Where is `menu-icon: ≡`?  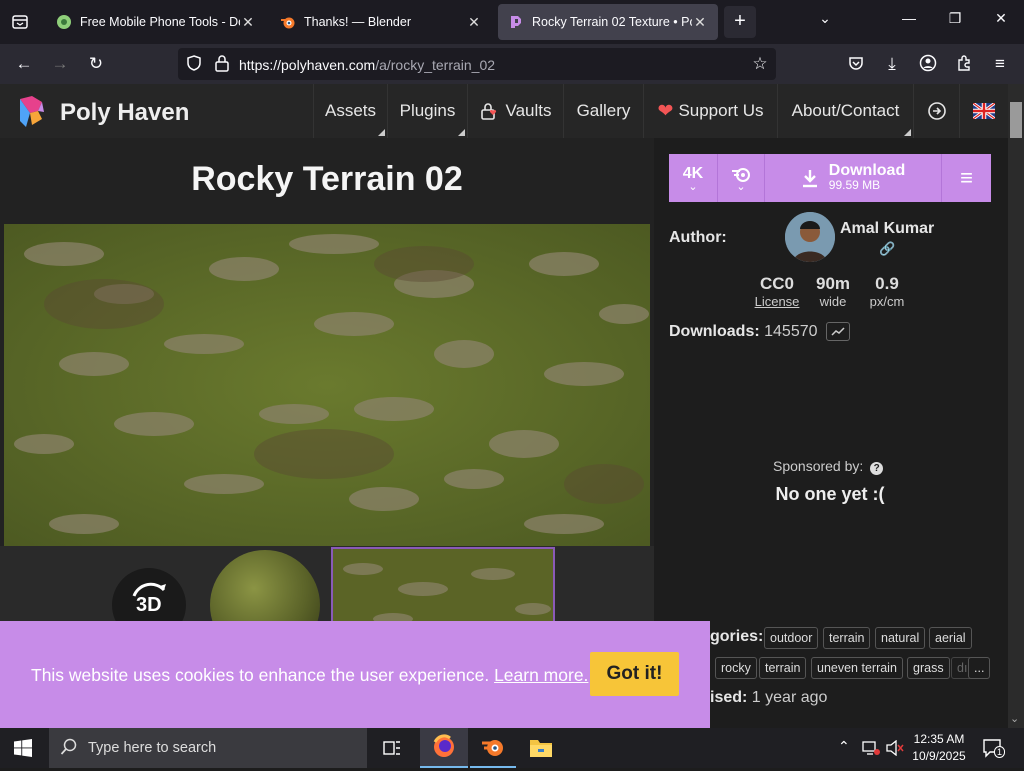 menu-icon: ≡ is located at coordinates (1000, 64).